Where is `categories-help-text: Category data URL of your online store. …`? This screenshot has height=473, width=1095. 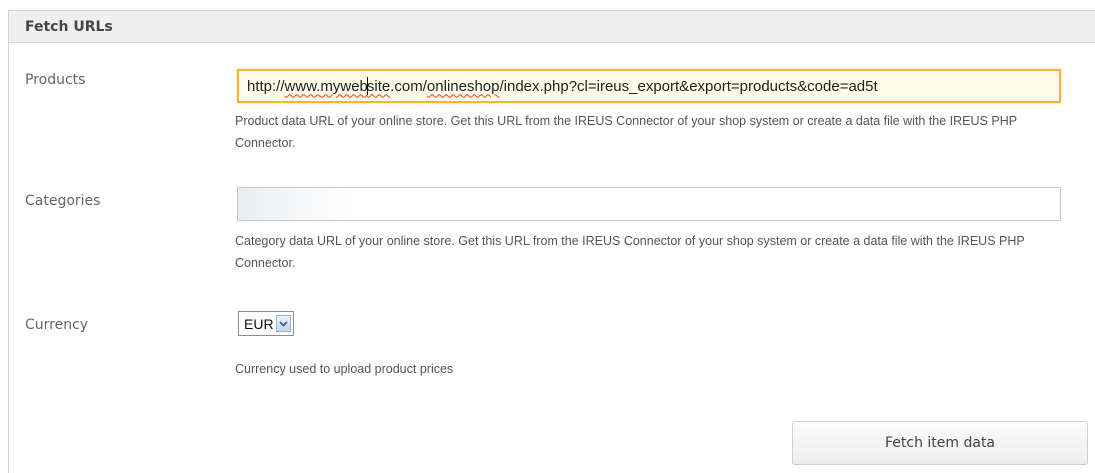 categories-help-text: Category data URL of your online store. … is located at coordinates (630, 252).